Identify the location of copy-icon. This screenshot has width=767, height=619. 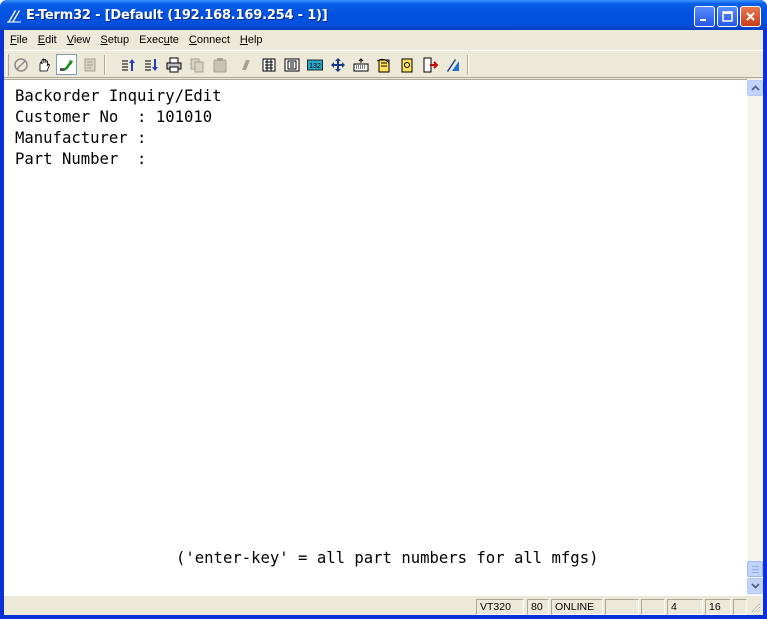
(196, 65).